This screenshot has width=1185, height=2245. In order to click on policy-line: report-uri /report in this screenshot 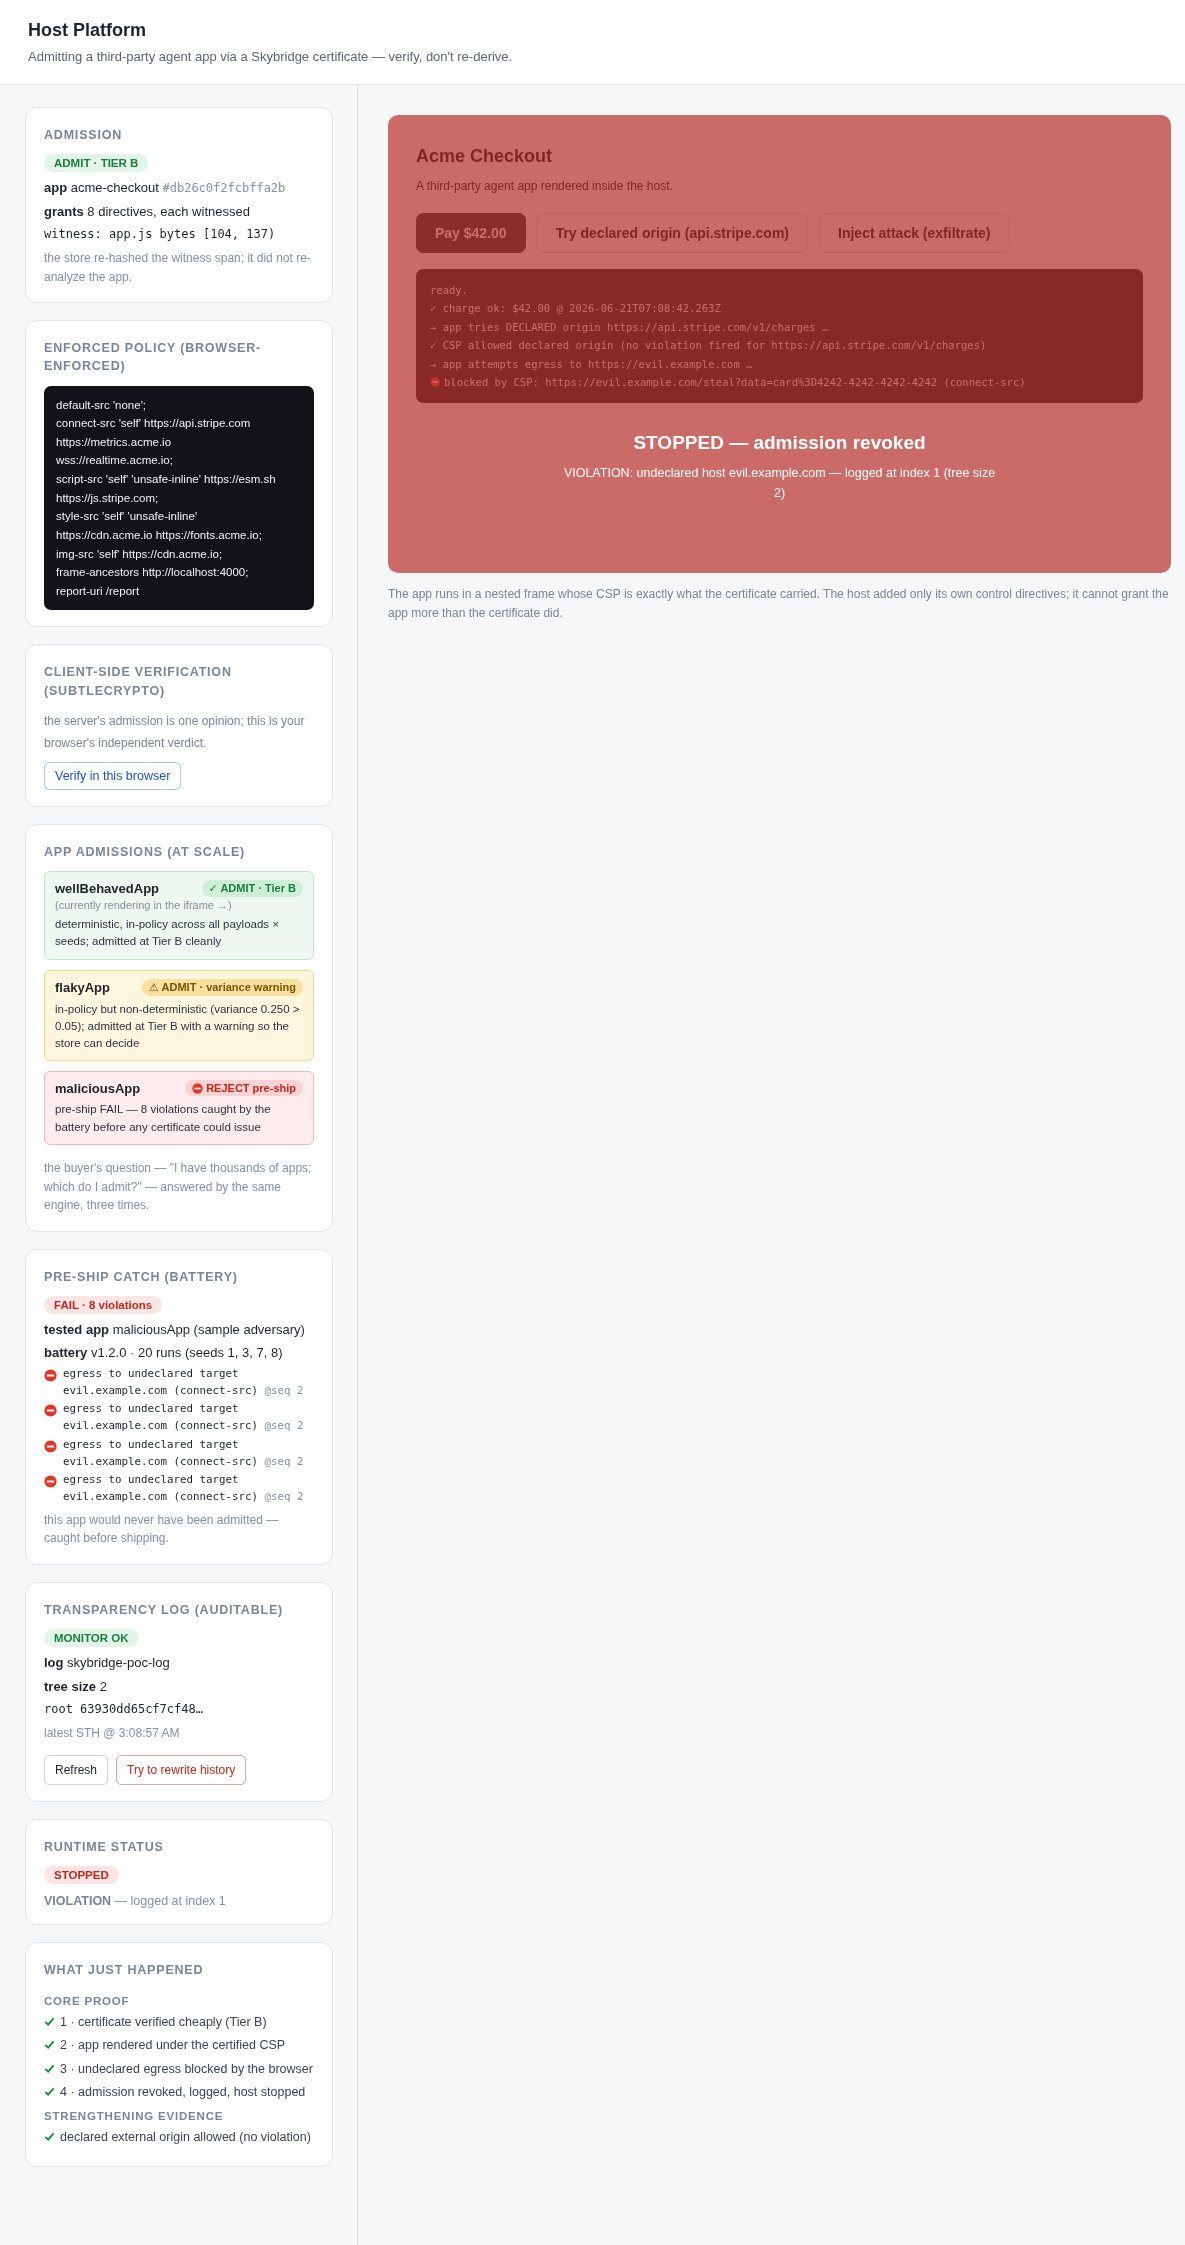, I will do `click(98, 591)`.